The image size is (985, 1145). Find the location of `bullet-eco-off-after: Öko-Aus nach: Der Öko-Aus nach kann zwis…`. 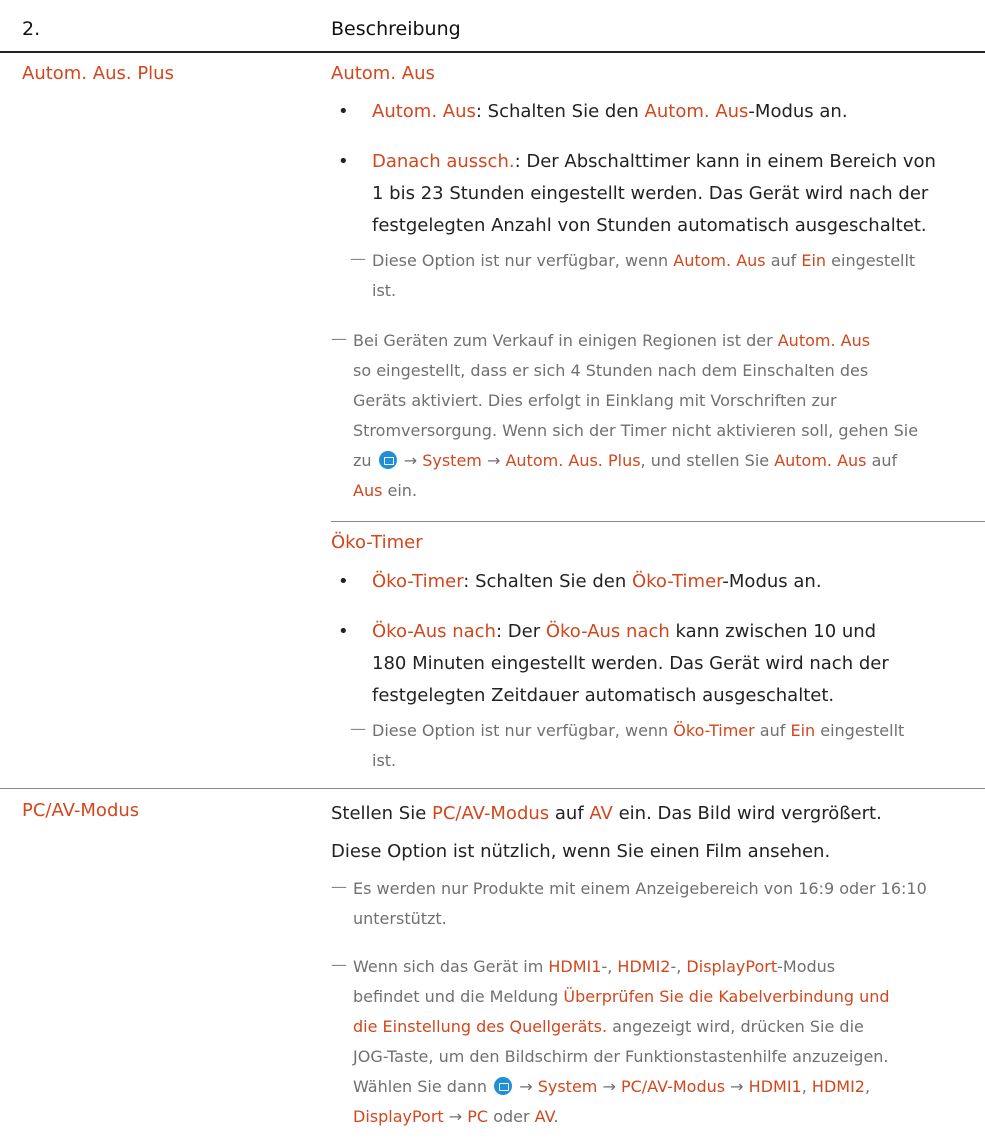

bullet-eco-off-after: Öko-Aus nach: Der Öko-Aus nach kann zwis… is located at coordinates (630, 663).